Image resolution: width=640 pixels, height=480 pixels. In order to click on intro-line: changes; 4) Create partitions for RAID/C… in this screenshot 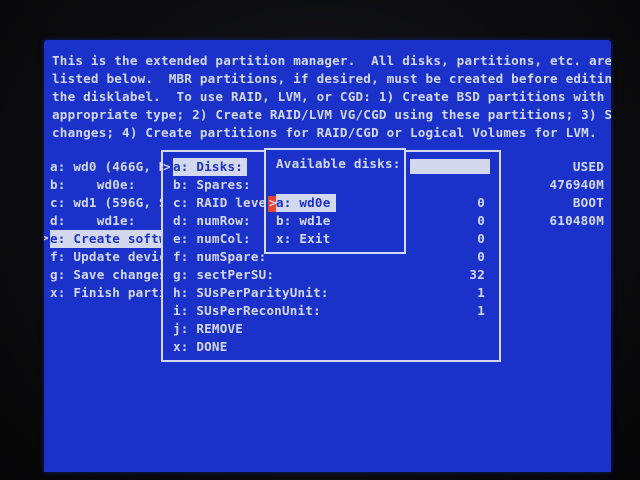, I will do `click(324, 132)`.